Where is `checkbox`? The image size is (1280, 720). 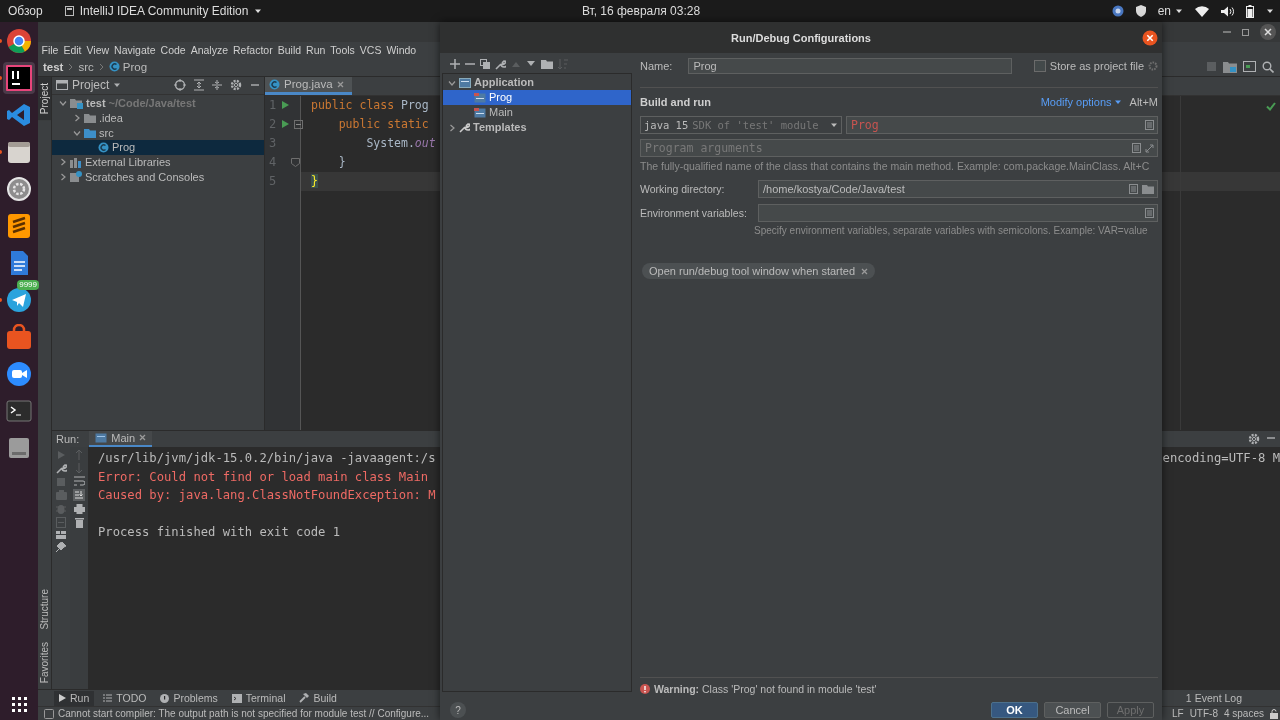
checkbox is located at coordinates (1039, 66).